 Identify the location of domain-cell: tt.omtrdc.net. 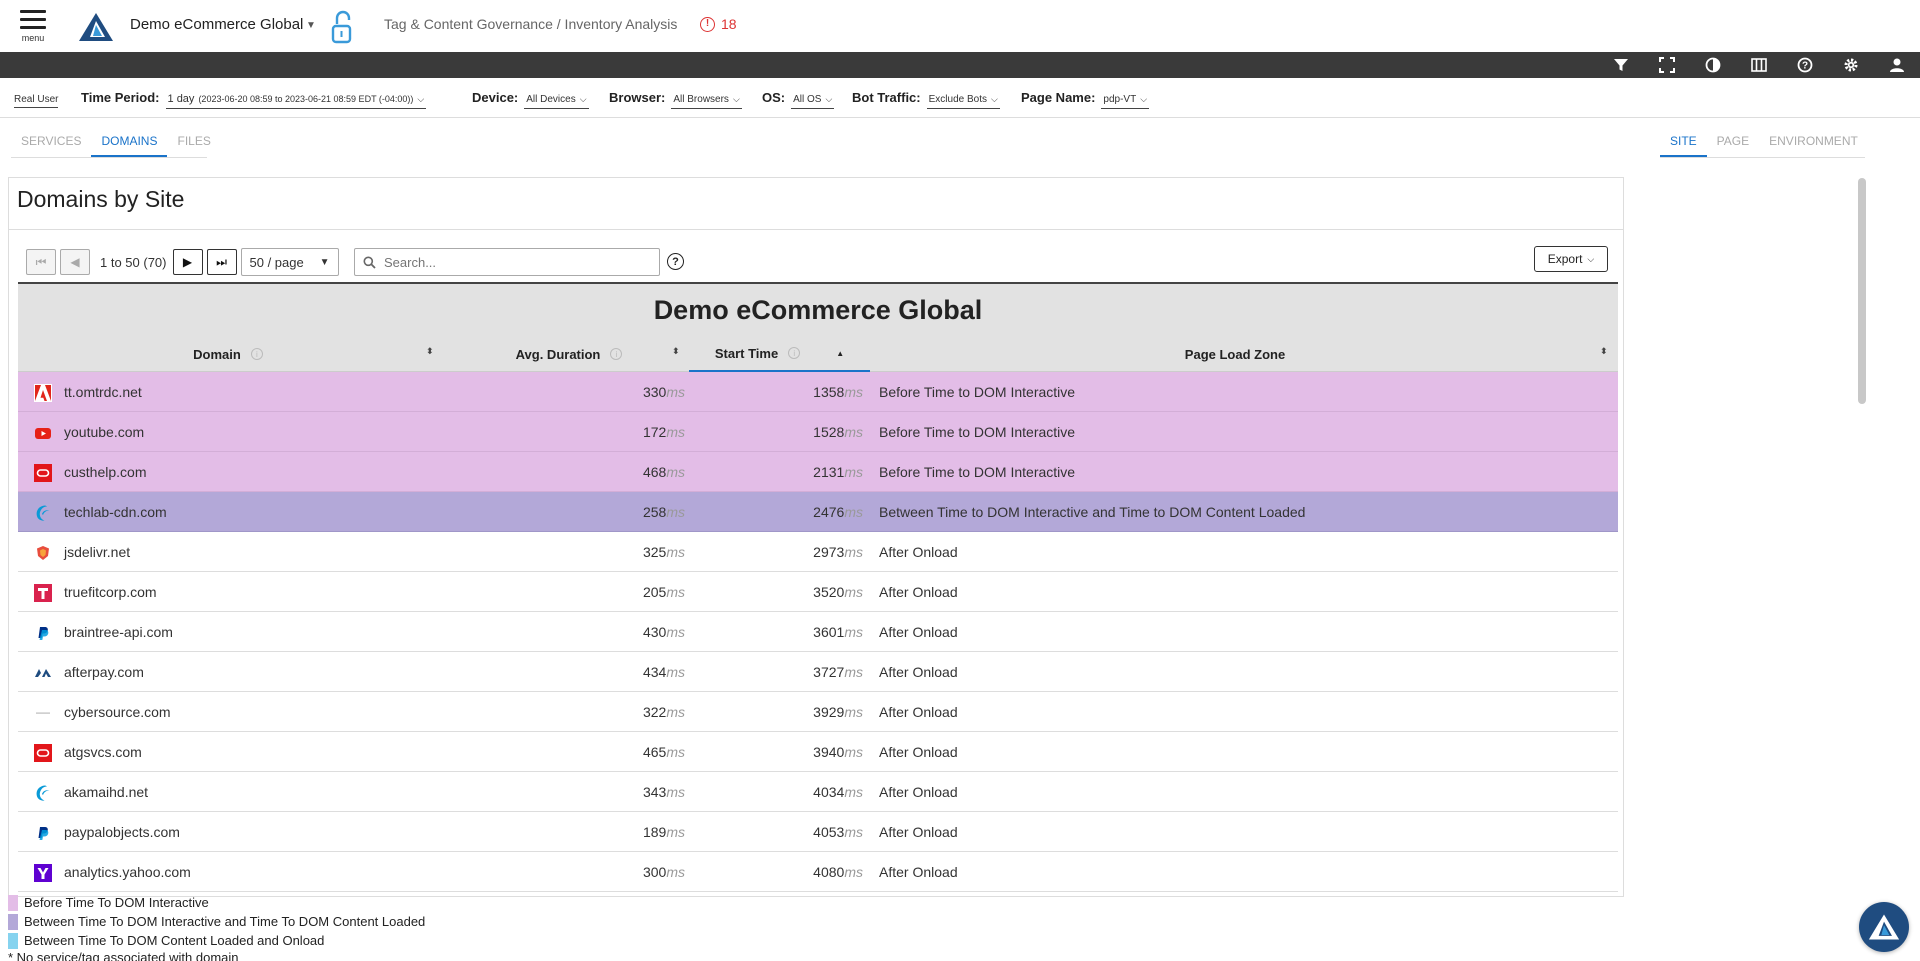
(103, 392).